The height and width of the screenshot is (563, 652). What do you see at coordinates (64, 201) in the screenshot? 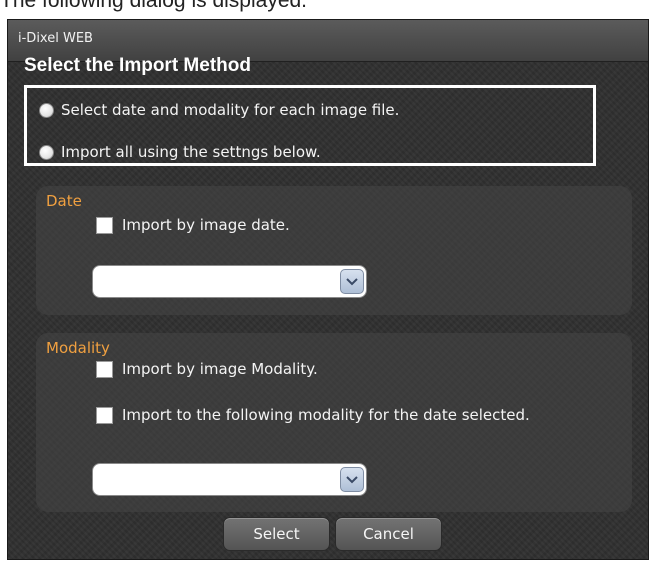
I see `date-heading: Date` at bounding box center [64, 201].